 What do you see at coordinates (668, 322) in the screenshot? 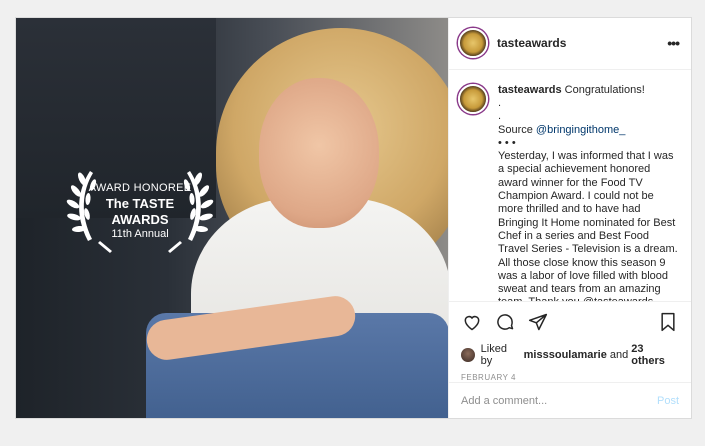
I see `bookmark-icon` at bounding box center [668, 322].